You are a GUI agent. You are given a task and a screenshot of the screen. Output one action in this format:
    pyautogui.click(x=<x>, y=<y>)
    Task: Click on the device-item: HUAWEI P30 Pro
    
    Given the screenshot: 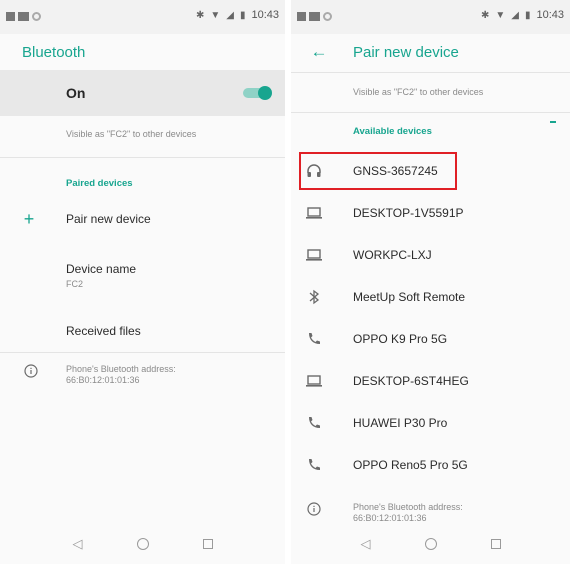 What is the action you would take?
    pyautogui.click(x=430, y=423)
    